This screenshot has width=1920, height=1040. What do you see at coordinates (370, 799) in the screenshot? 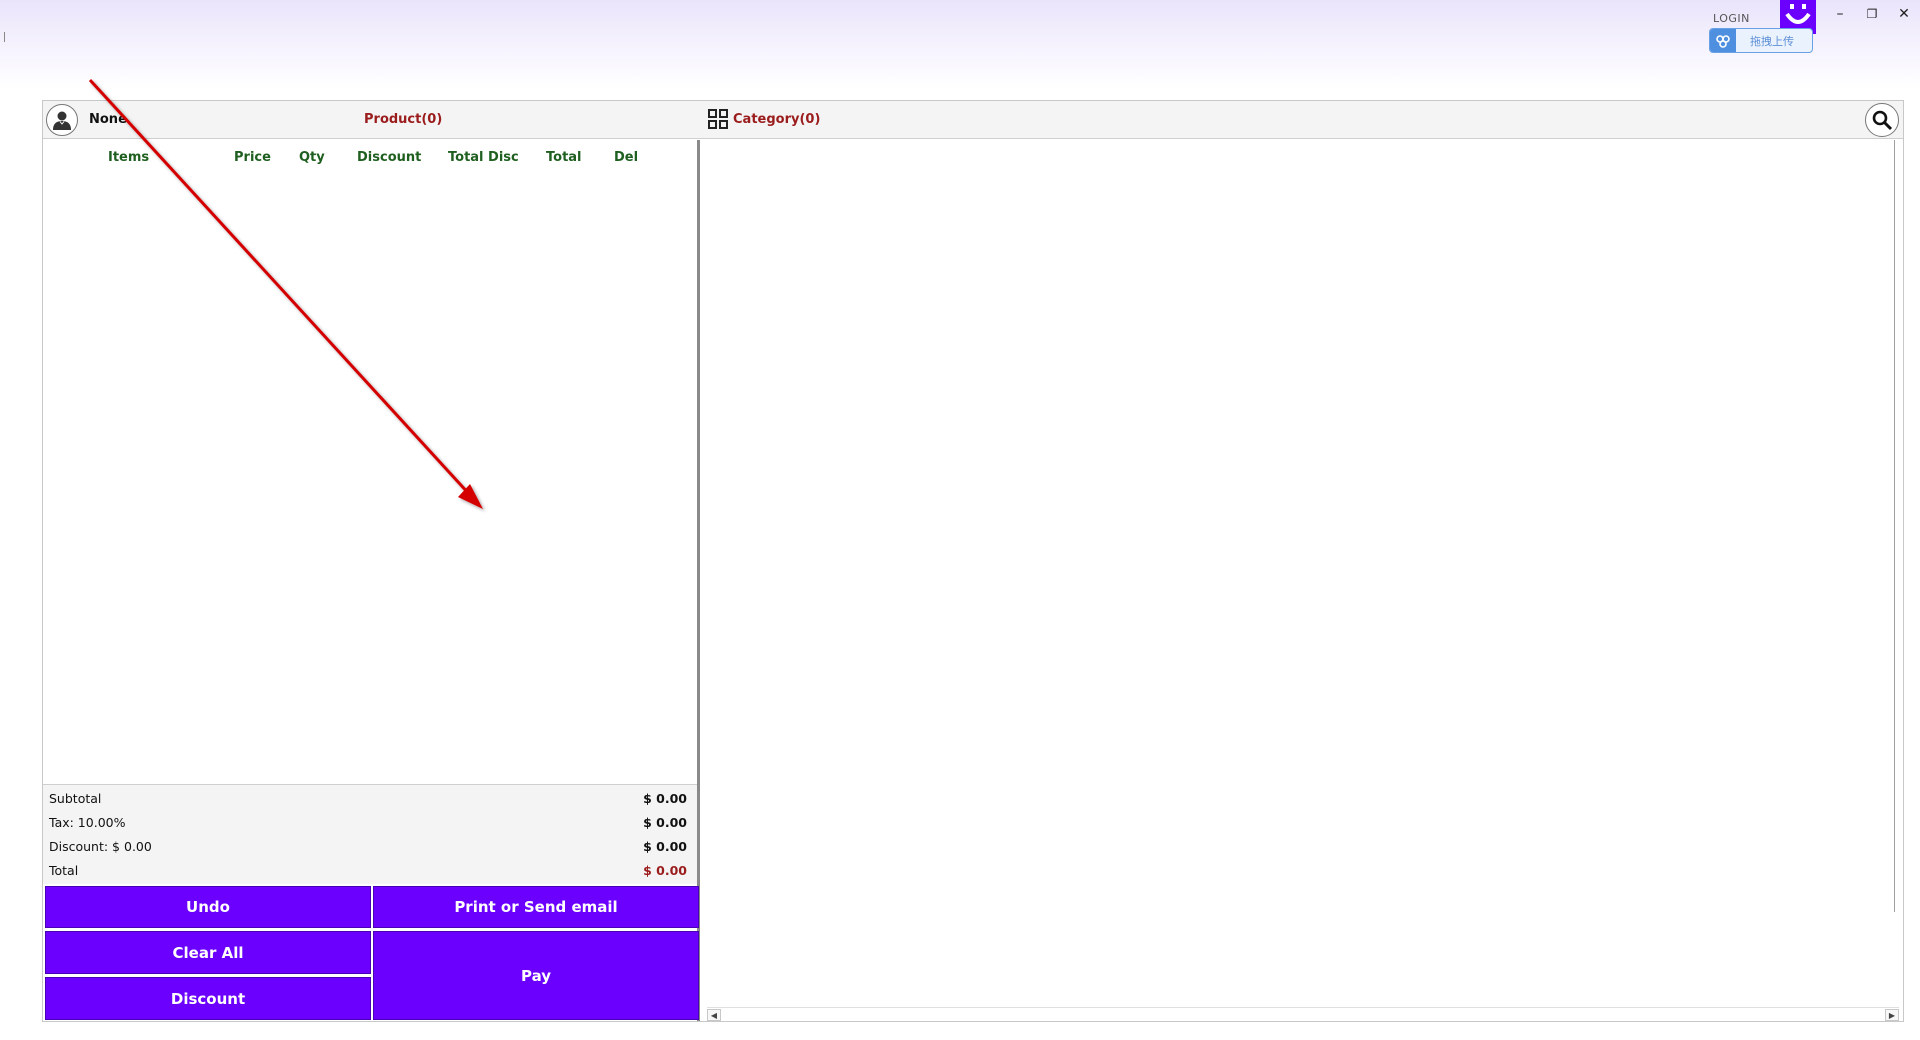
I see `subtotal-row: Subtotal $ 0.00` at bounding box center [370, 799].